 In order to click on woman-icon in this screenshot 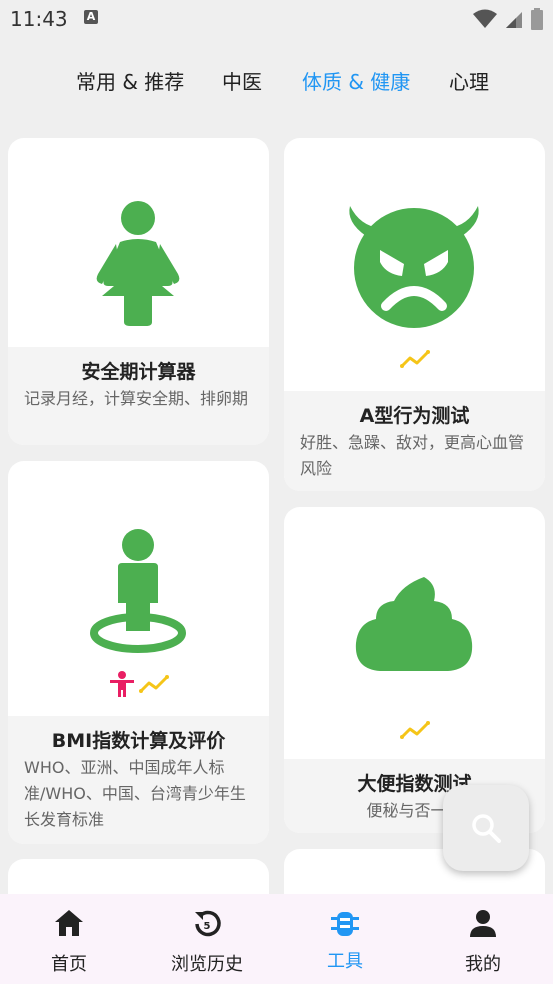, I will do `click(138, 265)`.